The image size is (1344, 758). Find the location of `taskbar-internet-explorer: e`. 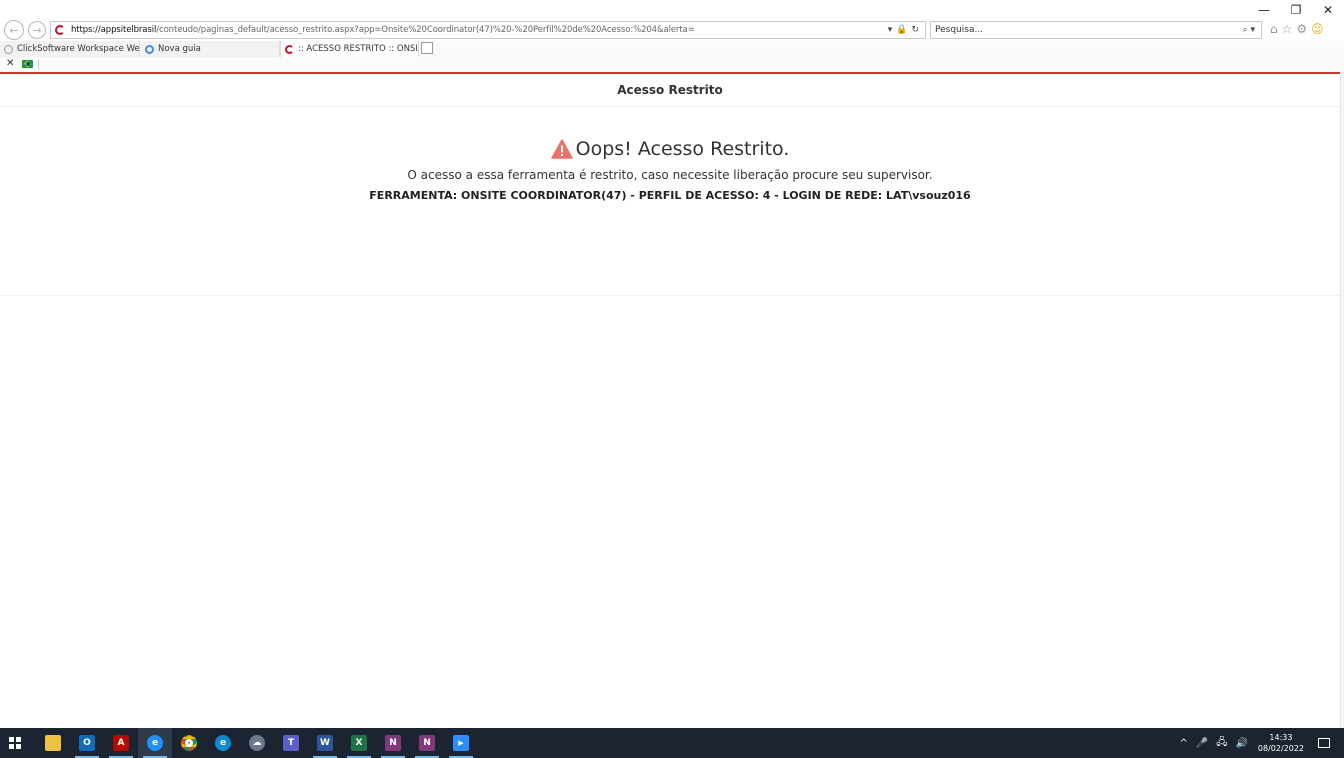

taskbar-internet-explorer: e is located at coordinates (155, 743).